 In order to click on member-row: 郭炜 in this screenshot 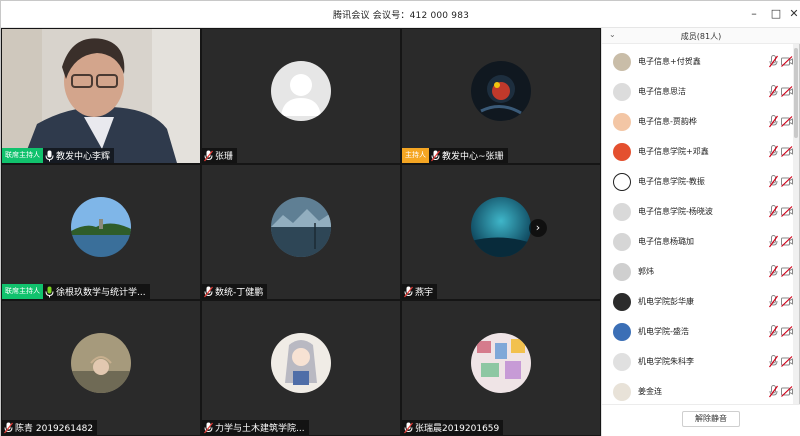, I will do `click(697, 272)`.